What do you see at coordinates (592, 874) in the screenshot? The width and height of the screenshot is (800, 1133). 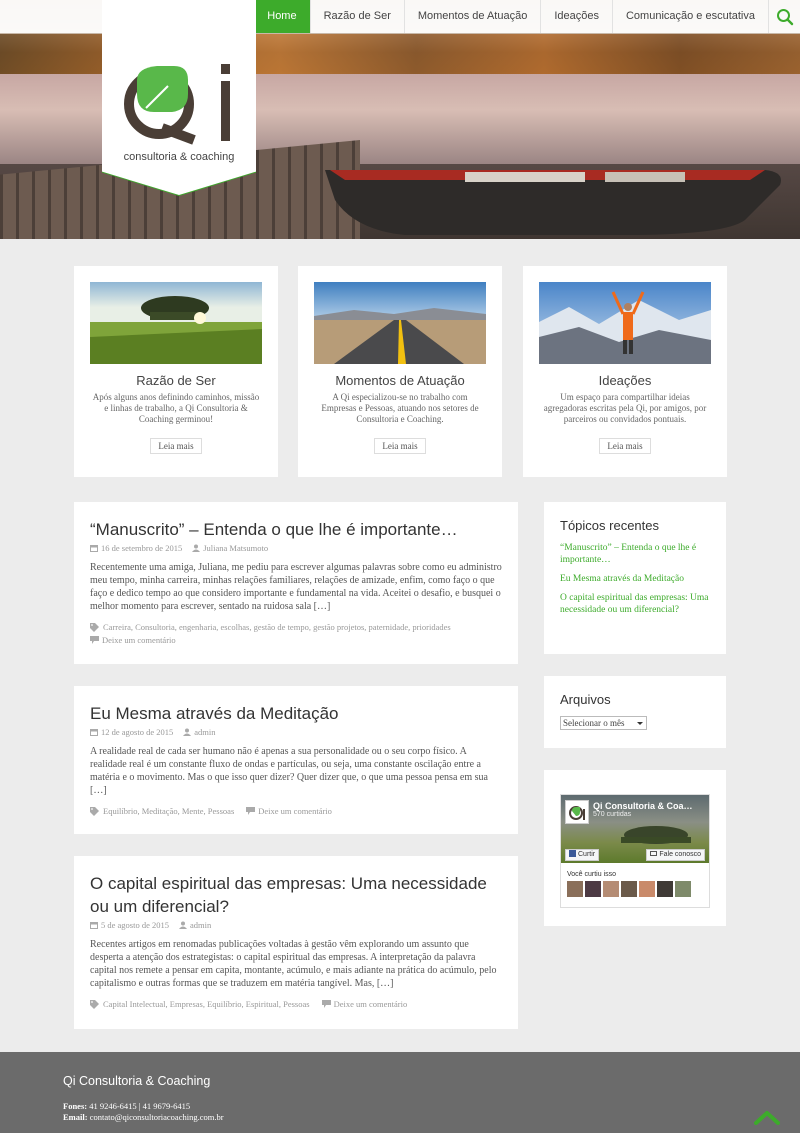 I see `facebook-liked-text: Você curtiu isso` at bounding box center [592, 874].